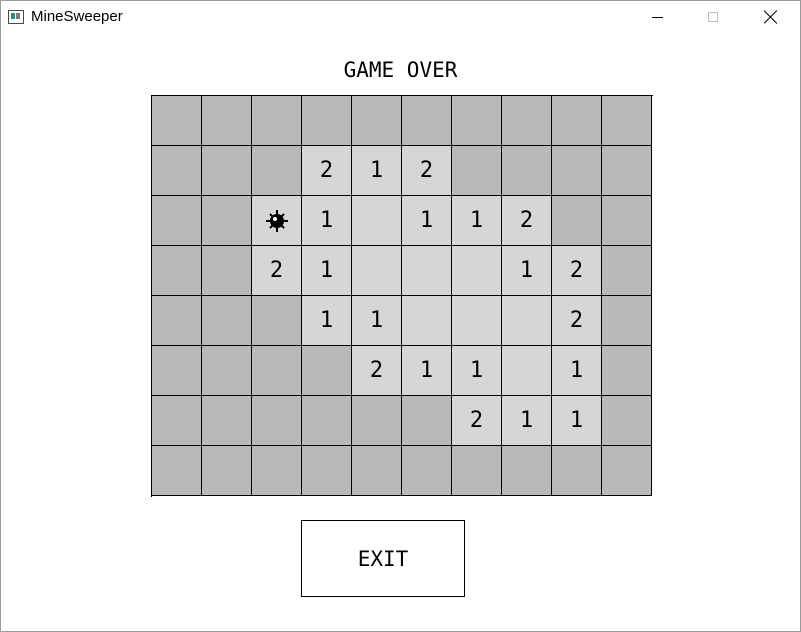 The width and height of the screenshot is (801, 632). I want to click on minimize-button, so click(657, 17).